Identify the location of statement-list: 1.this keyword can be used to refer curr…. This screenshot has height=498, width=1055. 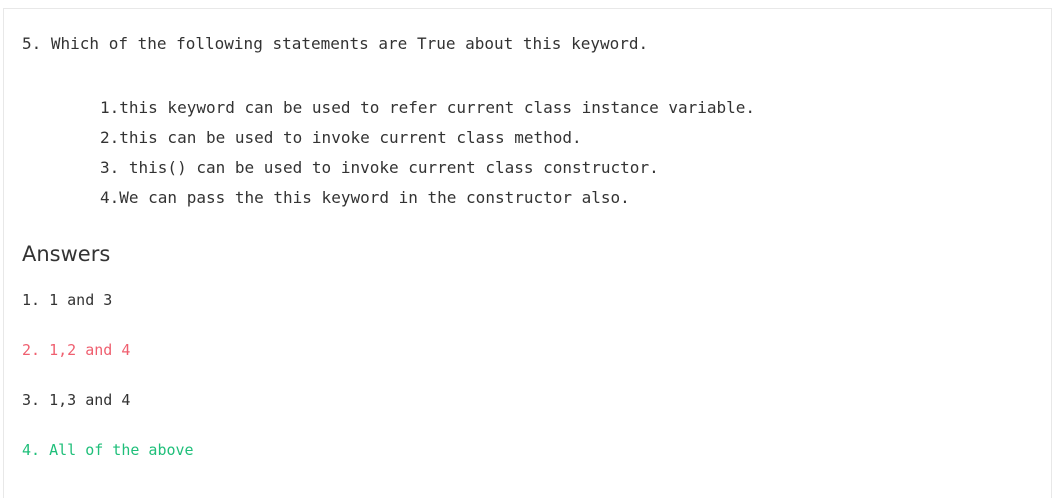
(427, 153).